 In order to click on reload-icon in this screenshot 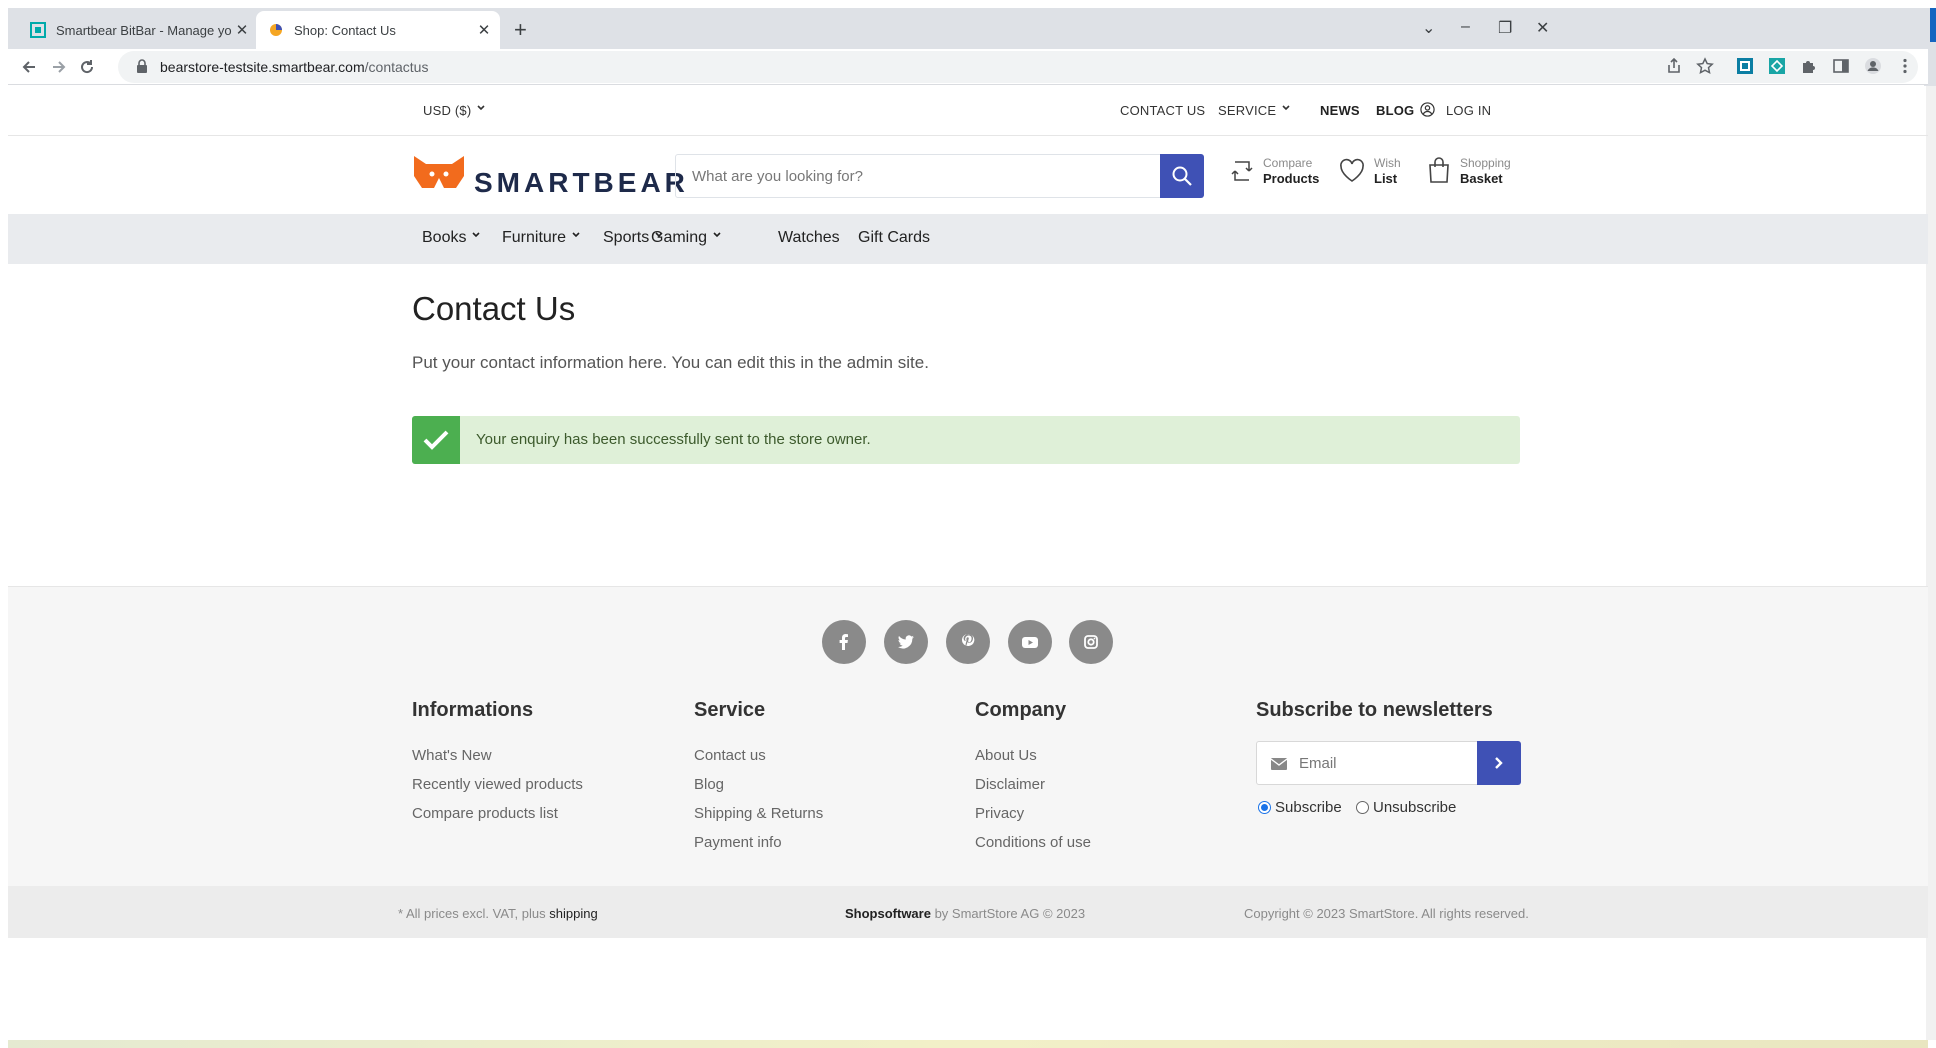, I will do `click(87, 67)`.